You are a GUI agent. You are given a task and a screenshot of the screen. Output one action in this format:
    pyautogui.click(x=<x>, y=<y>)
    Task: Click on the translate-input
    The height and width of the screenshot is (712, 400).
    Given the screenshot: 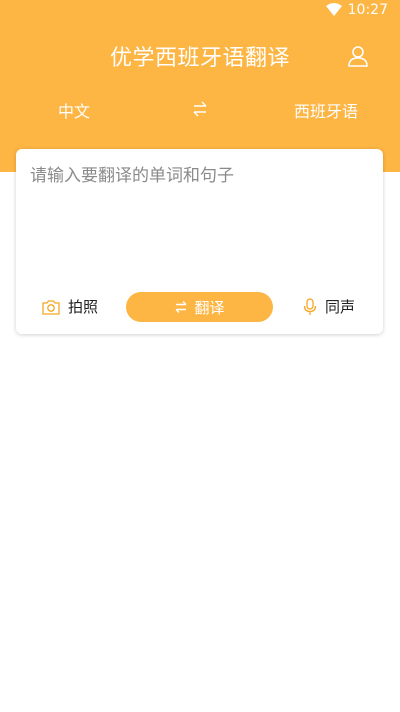 What is the action you would take?
    pyautogui.click(x=198, y=216)
    